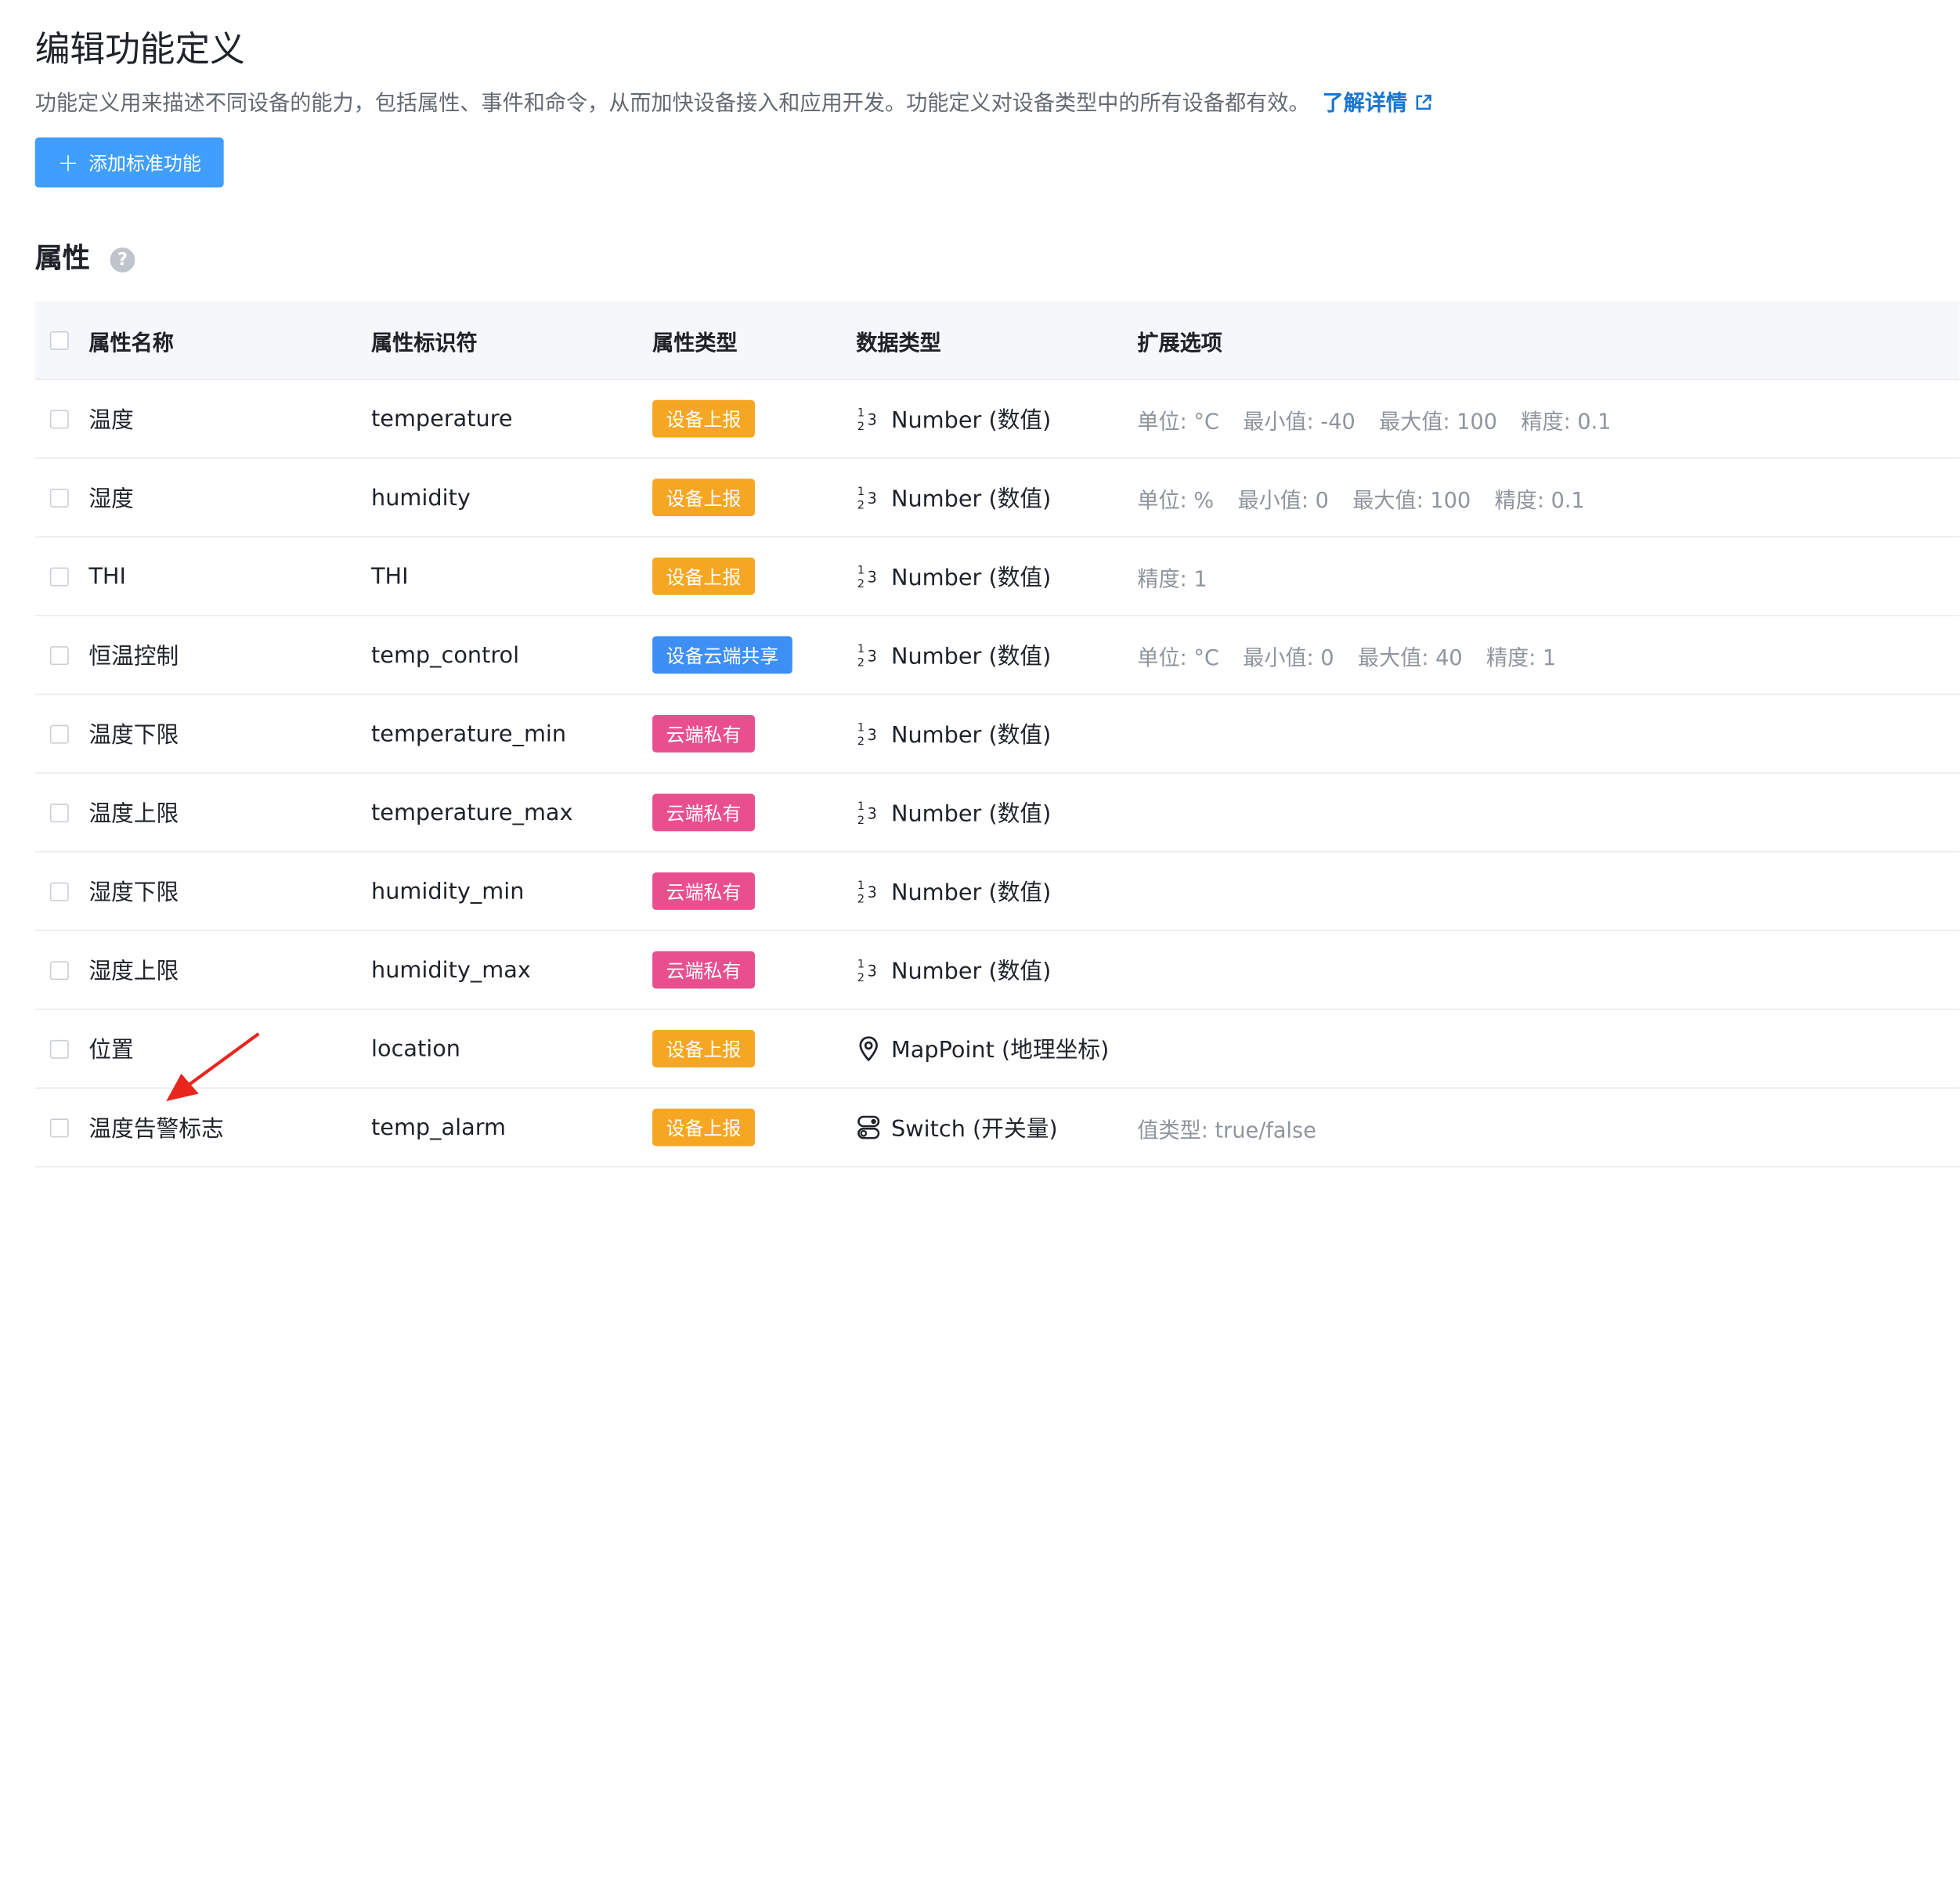 This screenshot has height=1896, width=1960. What do you see at coordinates (868, 1049) in the screenshot?
I see `map-pin-icon` at bounding box center [868, 1049].